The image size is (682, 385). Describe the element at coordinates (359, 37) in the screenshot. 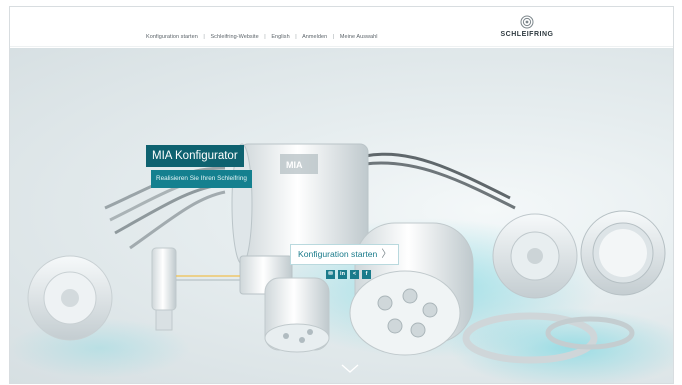

I see `nav-meine-auswahl: Meine Auswahl` at that location.